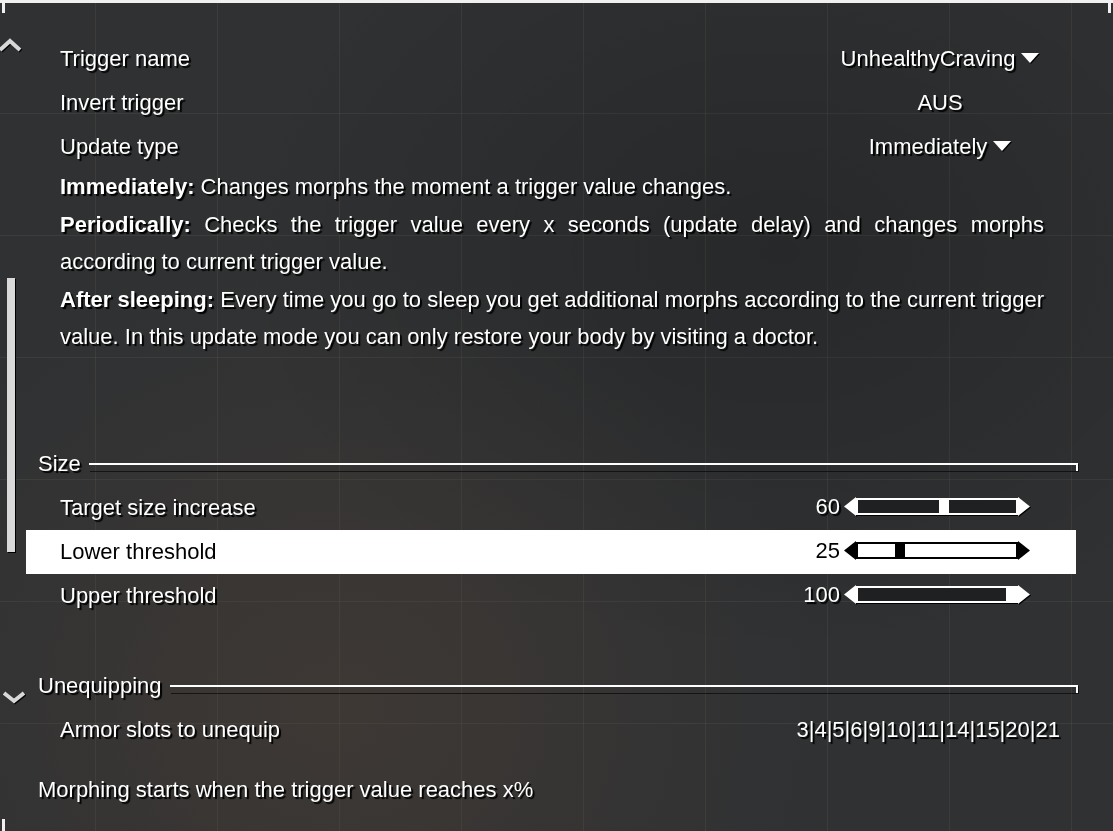 This screenshot has height=831, width=1113. Describe the element at coordinates (551, 551) in the screenshot. I see `menu-row: Lower threshold 25` at that location.